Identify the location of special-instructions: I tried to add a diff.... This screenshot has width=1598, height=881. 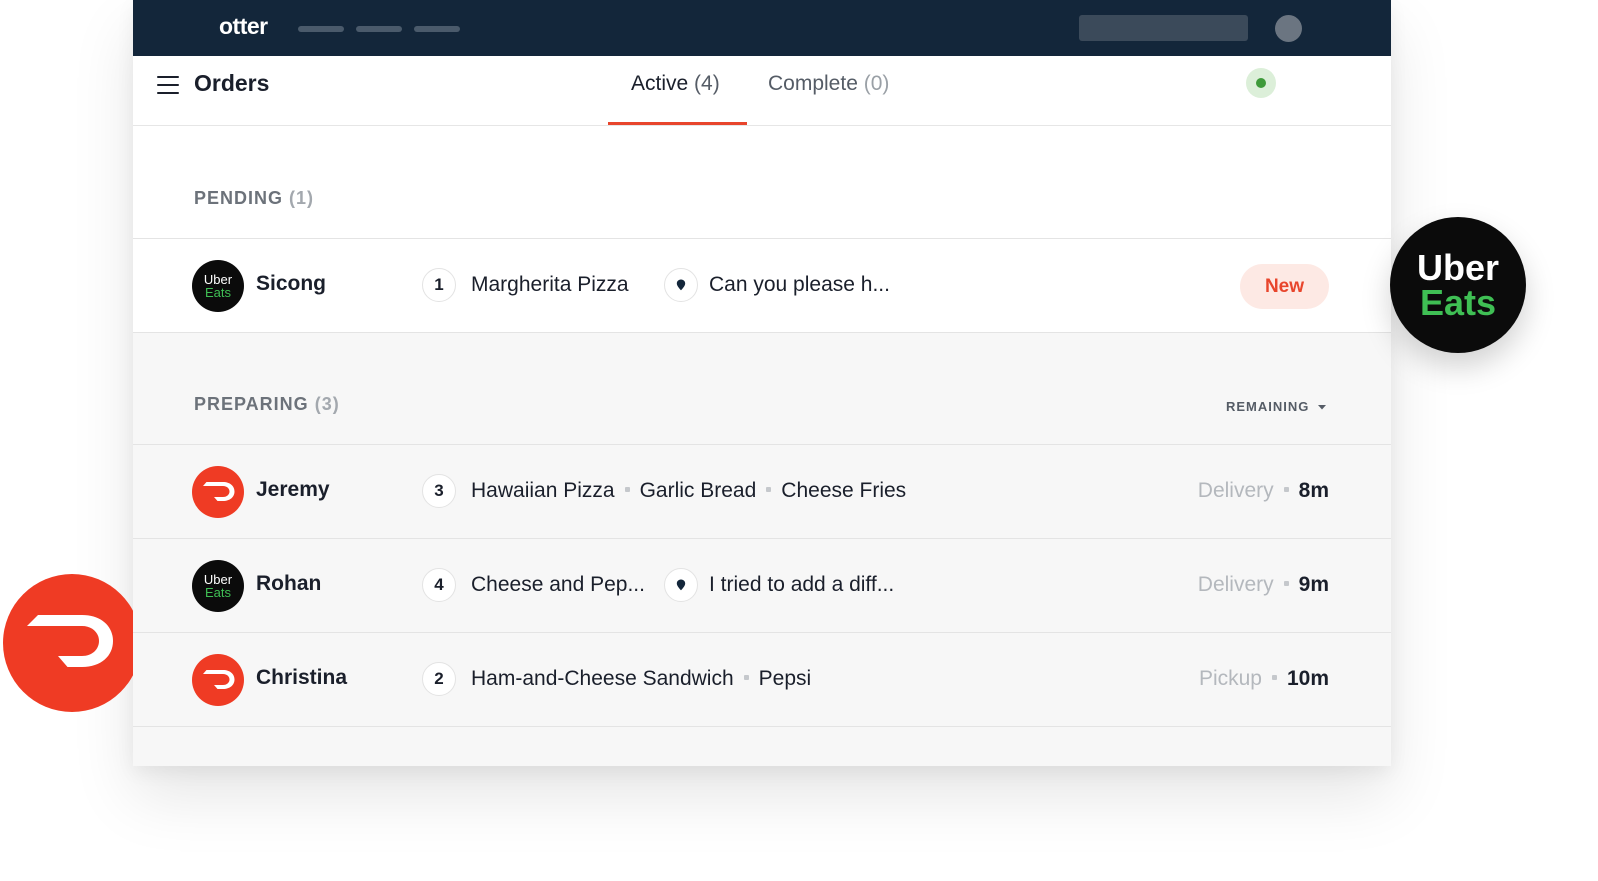
(802, 584).